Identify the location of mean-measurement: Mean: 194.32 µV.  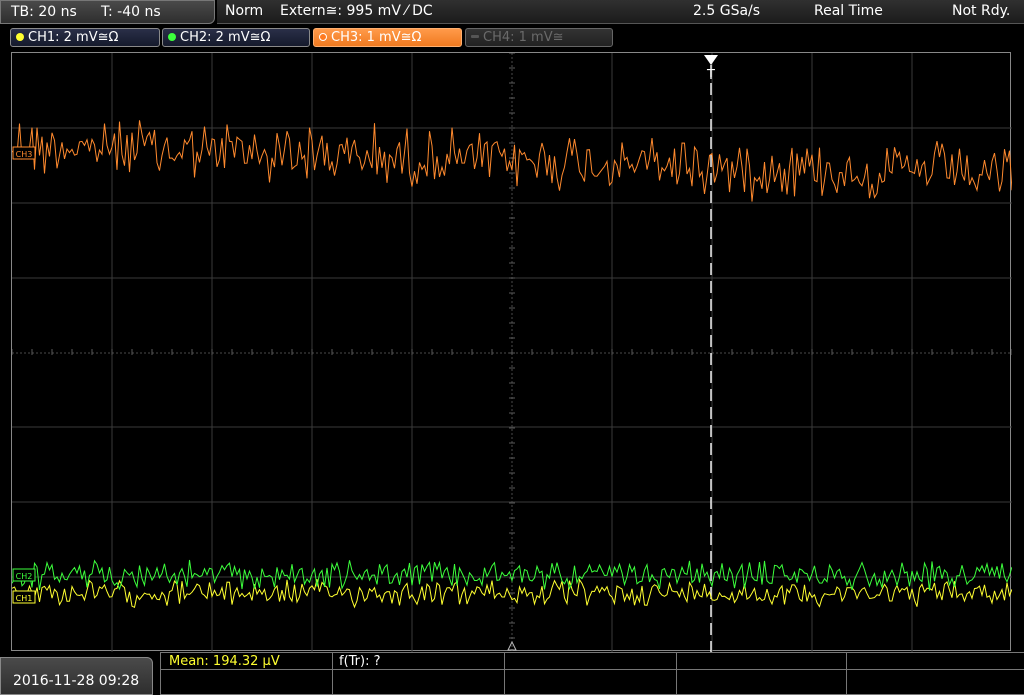
(224, 661).